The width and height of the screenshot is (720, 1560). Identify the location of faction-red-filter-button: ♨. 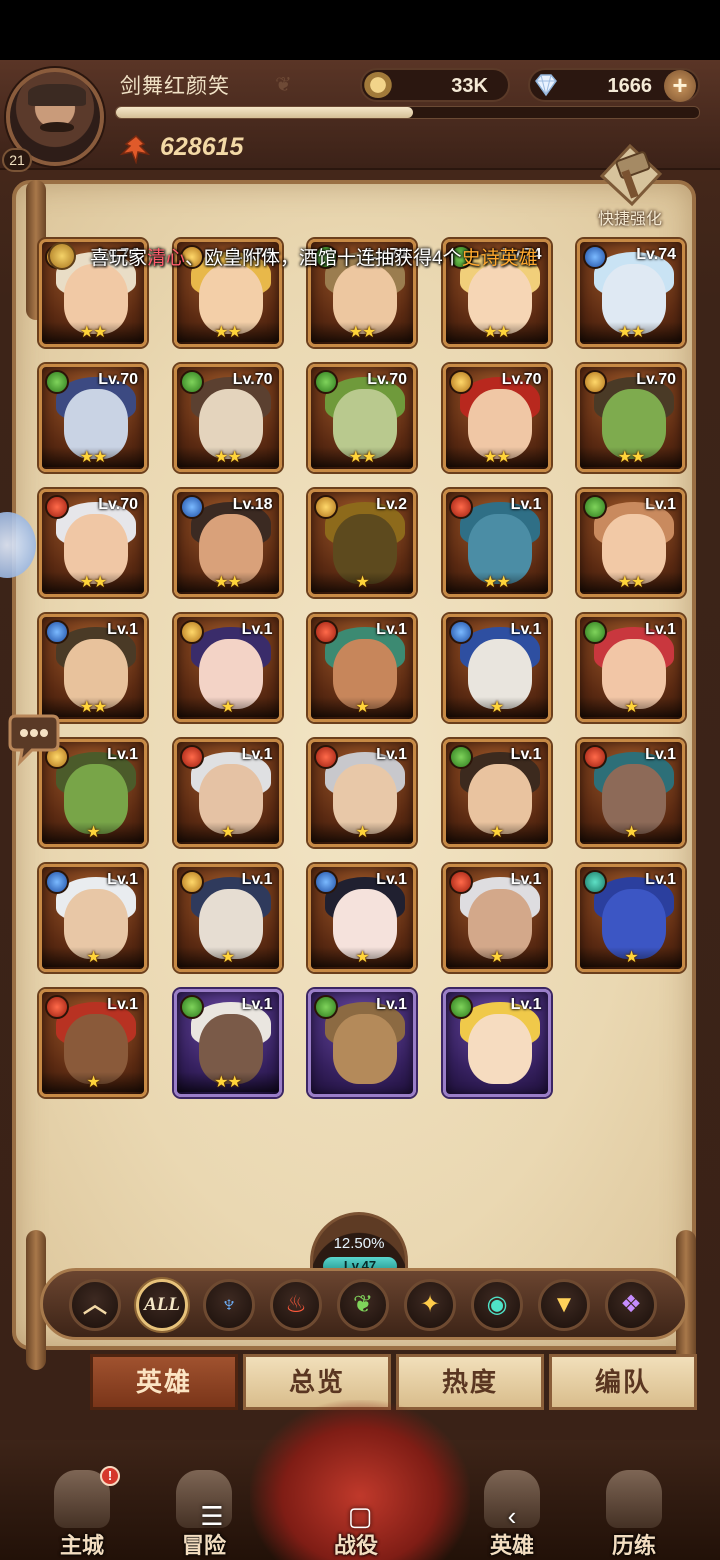
(296, 1305).